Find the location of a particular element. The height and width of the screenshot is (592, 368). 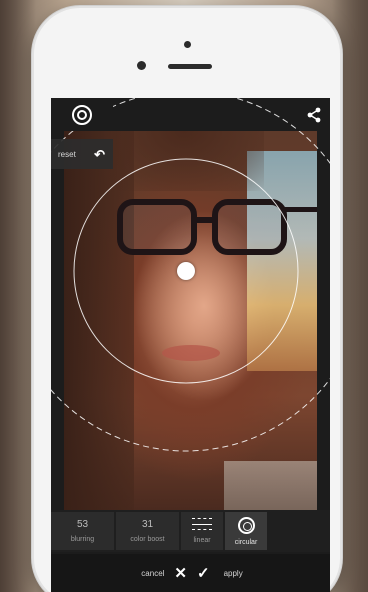

photo-lips is located at coordinates (191, 353).